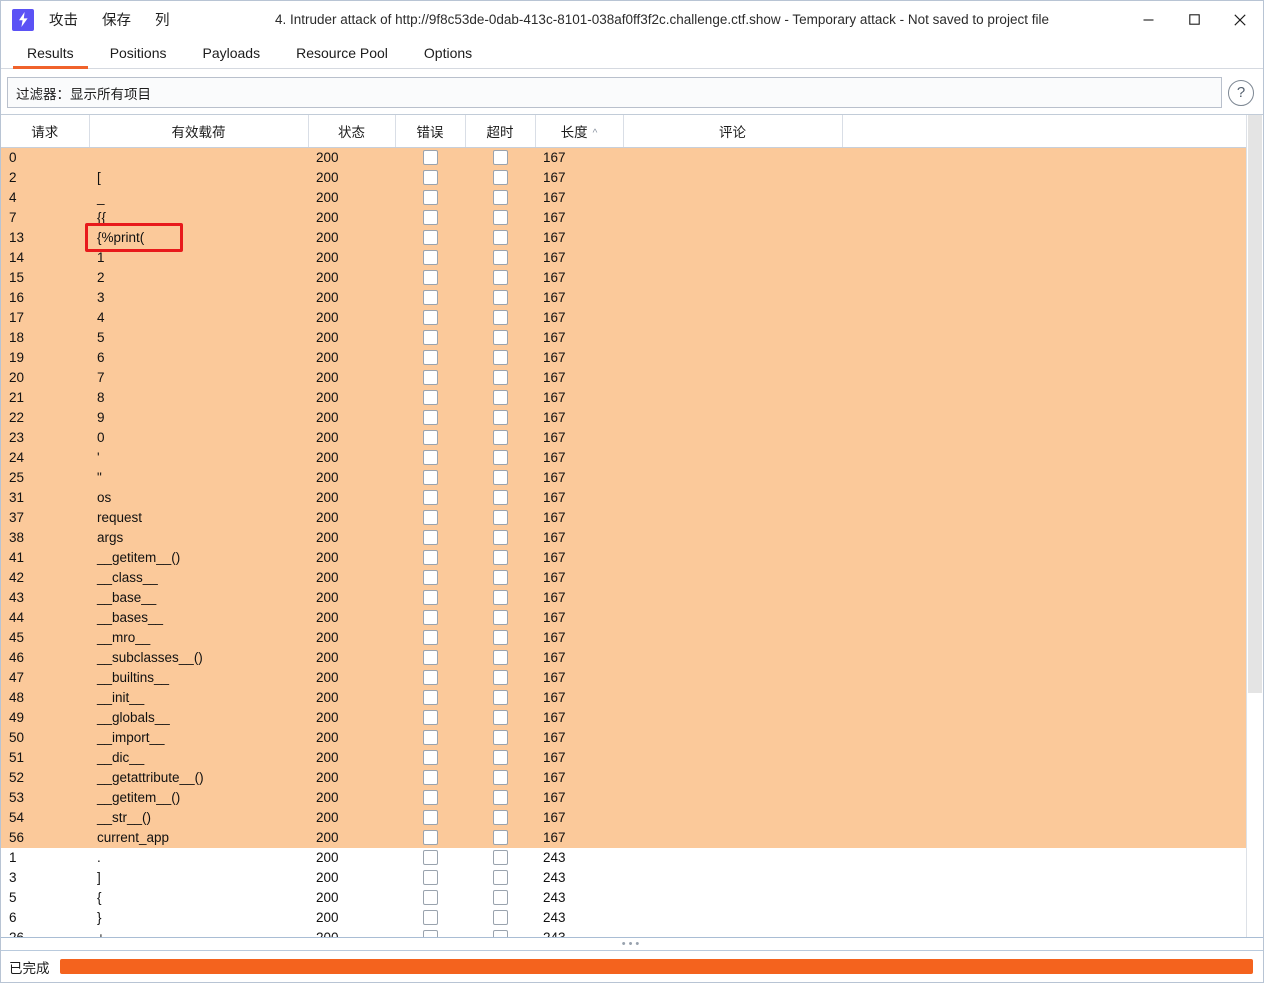 This screenshot has width=1264, height=983. What do you see at coordinates (623, 817) in the screenshot?
I see `table-row: 54 __str__() 200 167` at bounding box center [623, 817].